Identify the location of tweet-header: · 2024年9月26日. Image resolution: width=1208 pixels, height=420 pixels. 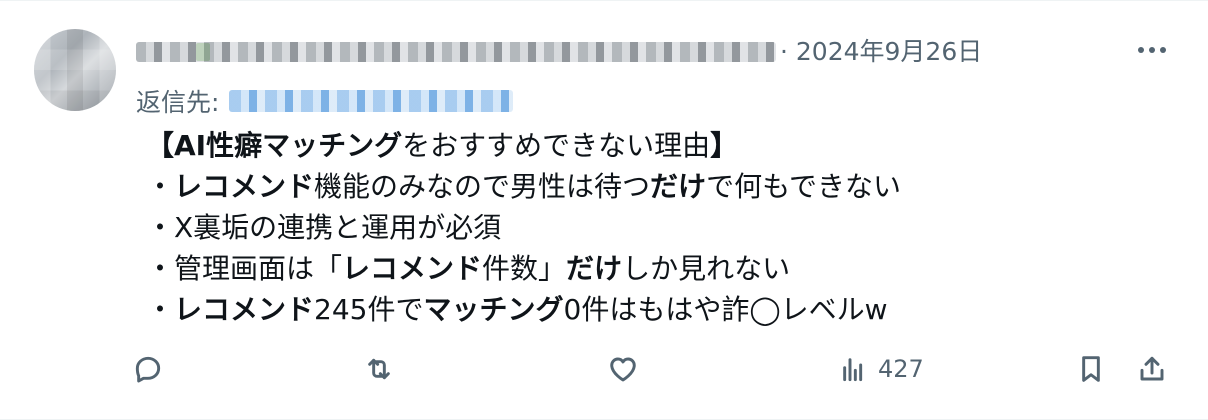
(559, 52).